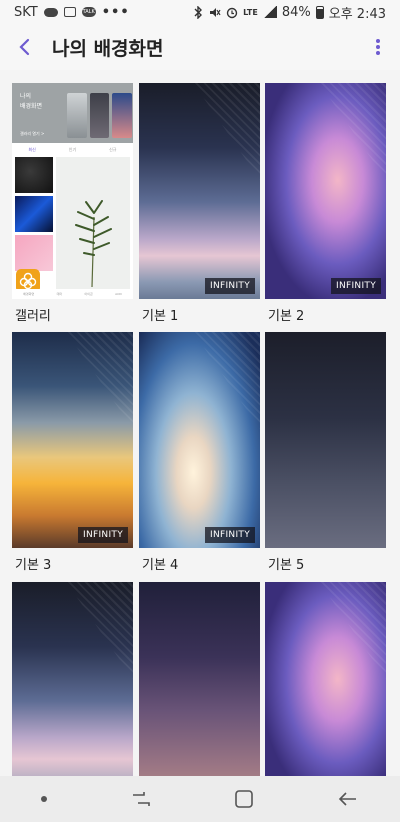 This screenshot has width=400, height=822. I want to click on gallery-preview-screens, so click(100, 115).